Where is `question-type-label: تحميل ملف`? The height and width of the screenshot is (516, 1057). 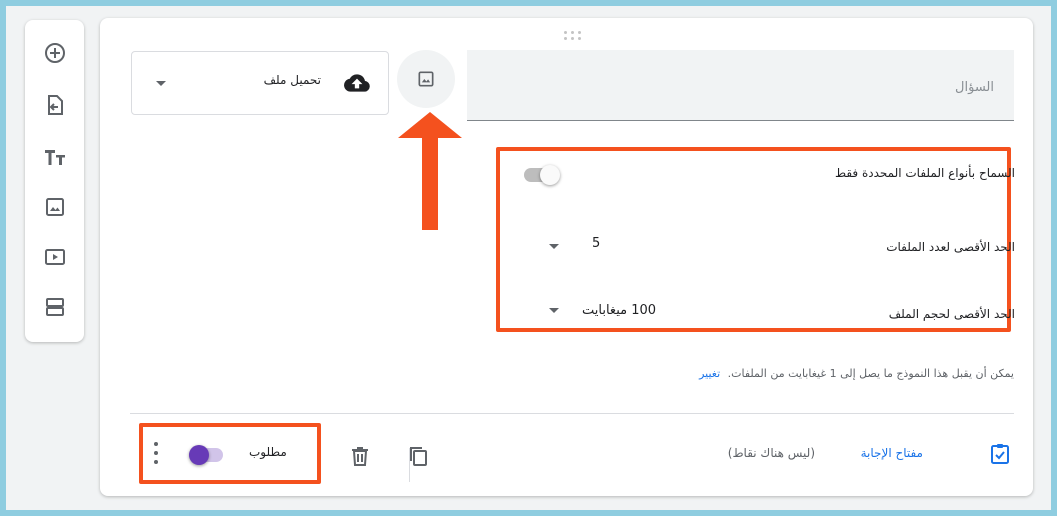
question-type-label: تحميل ملف is located at coordinates (292, 80).